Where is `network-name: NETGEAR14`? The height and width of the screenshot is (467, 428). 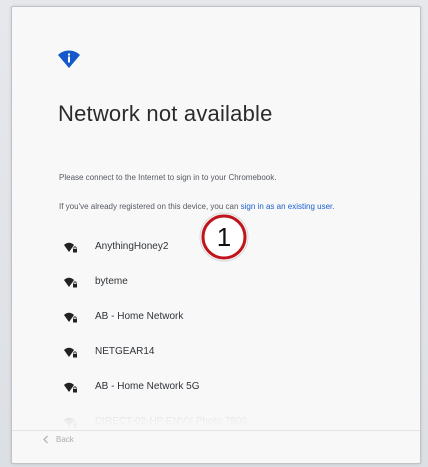
network-name: NETGEAR14 is located at coordinates (125, 351).